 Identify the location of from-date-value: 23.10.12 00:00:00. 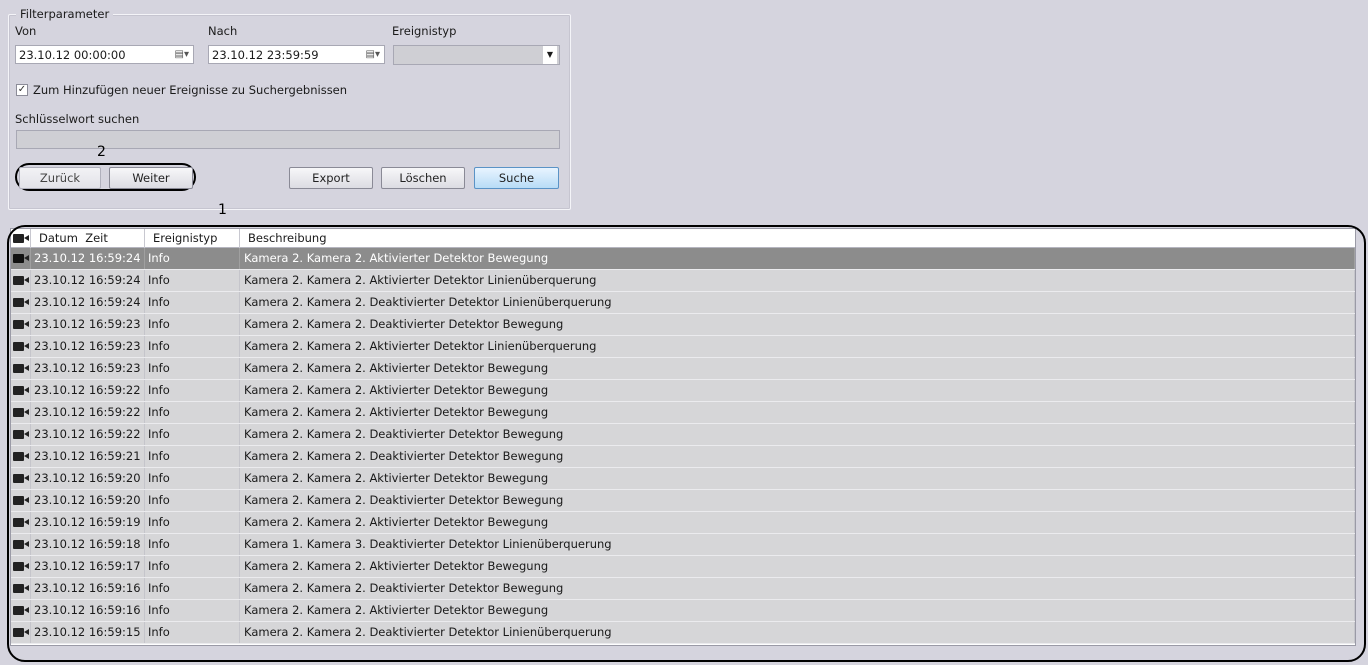
(72, 55).